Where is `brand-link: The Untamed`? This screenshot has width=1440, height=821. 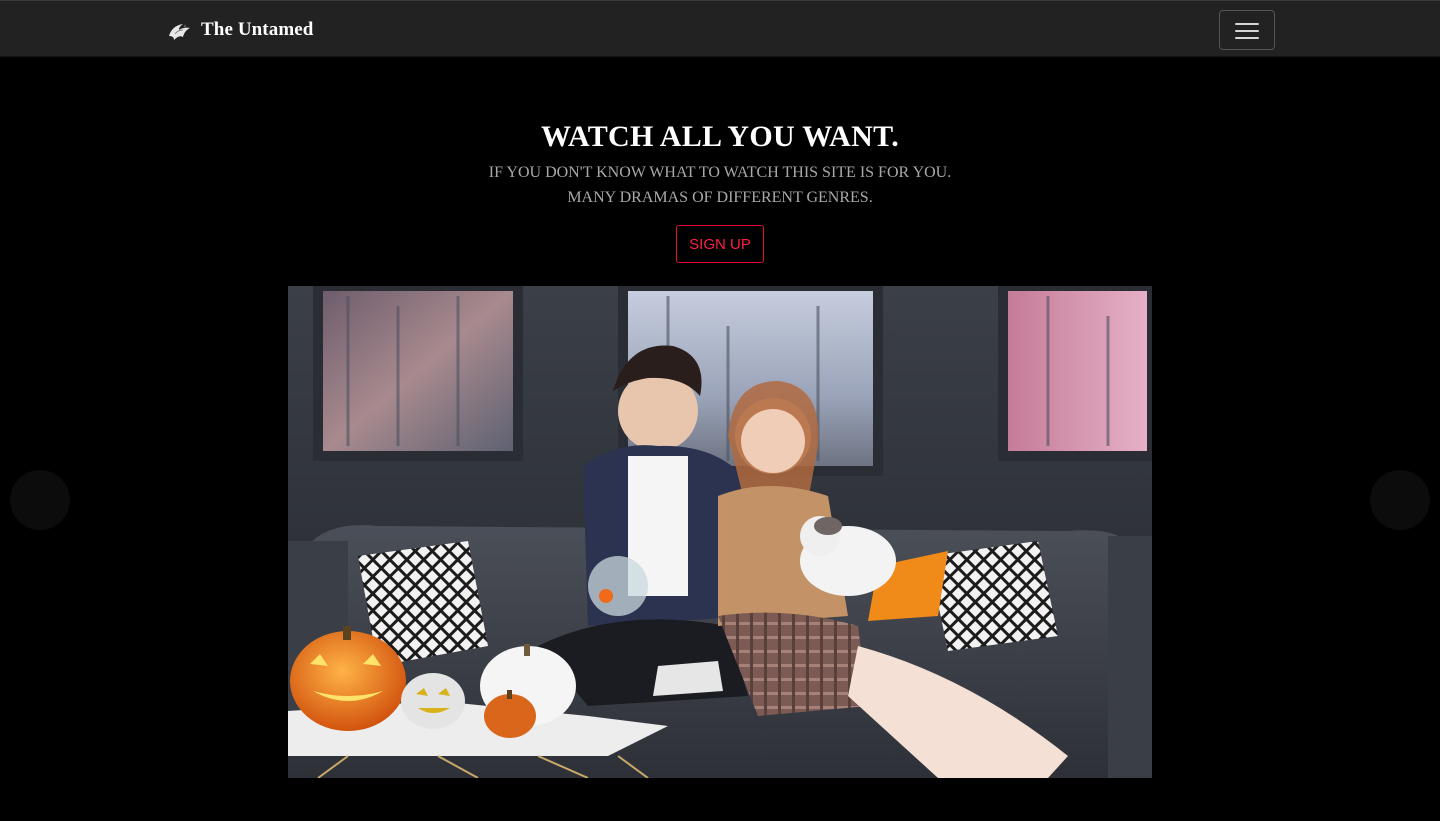 brand-link: The Untamed is located at coordinates (239, 30).